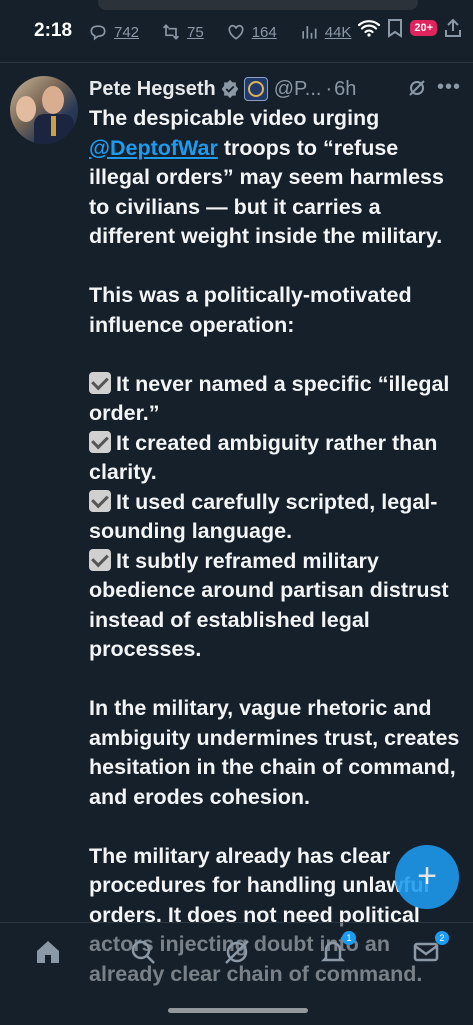 This screenshot has height=1025, width=473. I want to click on nav-grok, so click(237, 952).